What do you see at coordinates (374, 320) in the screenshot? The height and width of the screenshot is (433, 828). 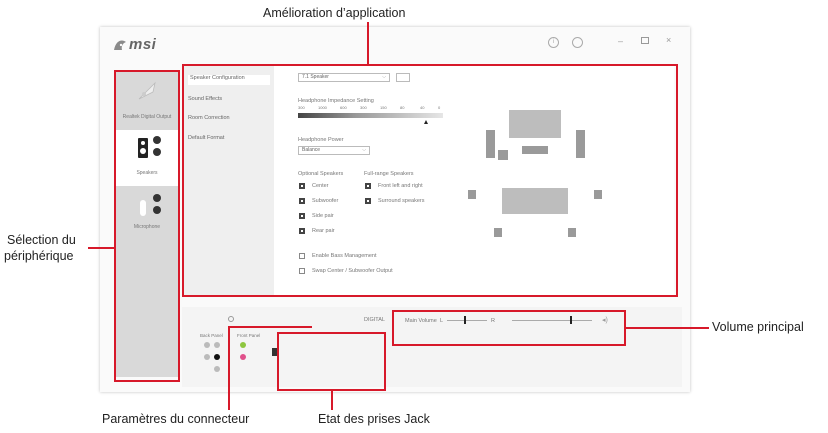 I see `digital-label: DIGITAL` at bounding box center [374, 320].